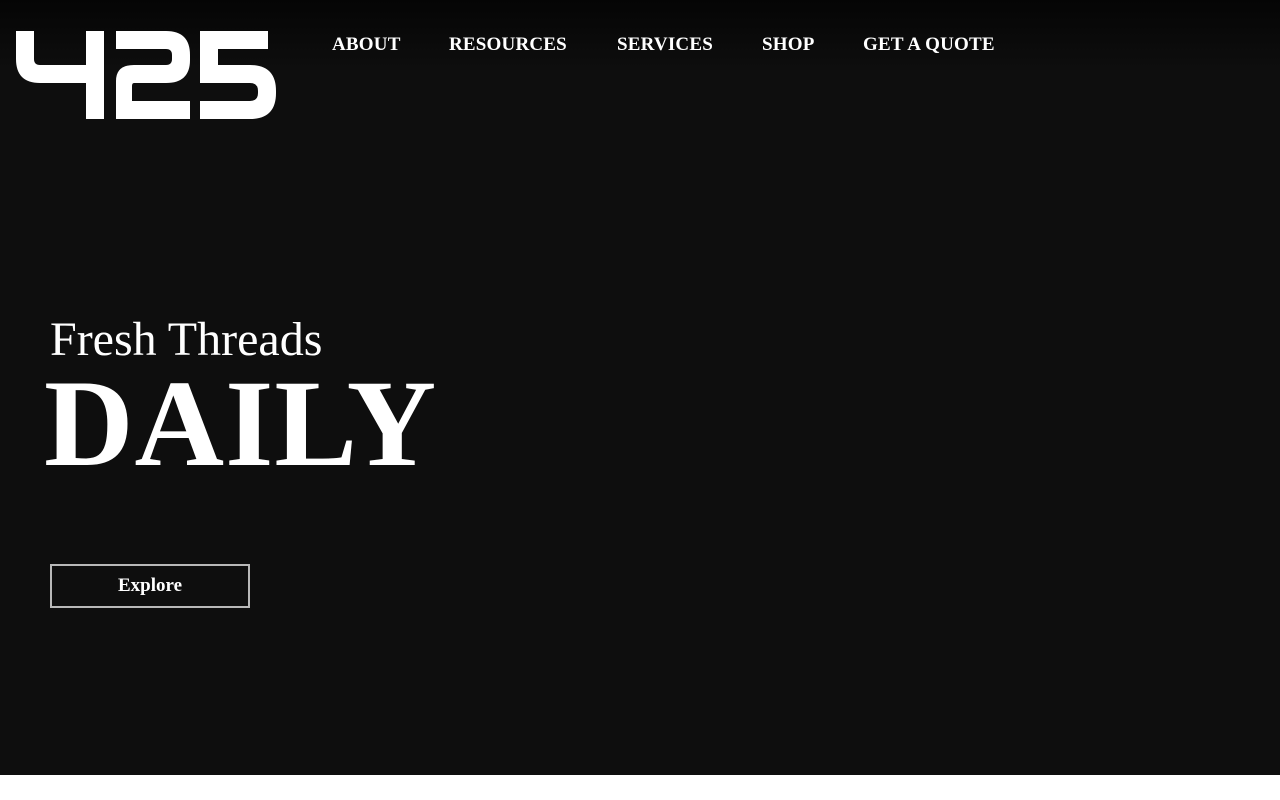  Describe the element at coordinates (788, 45) in the screenshot. I see `nav-item-shop: SHOP` at that location.